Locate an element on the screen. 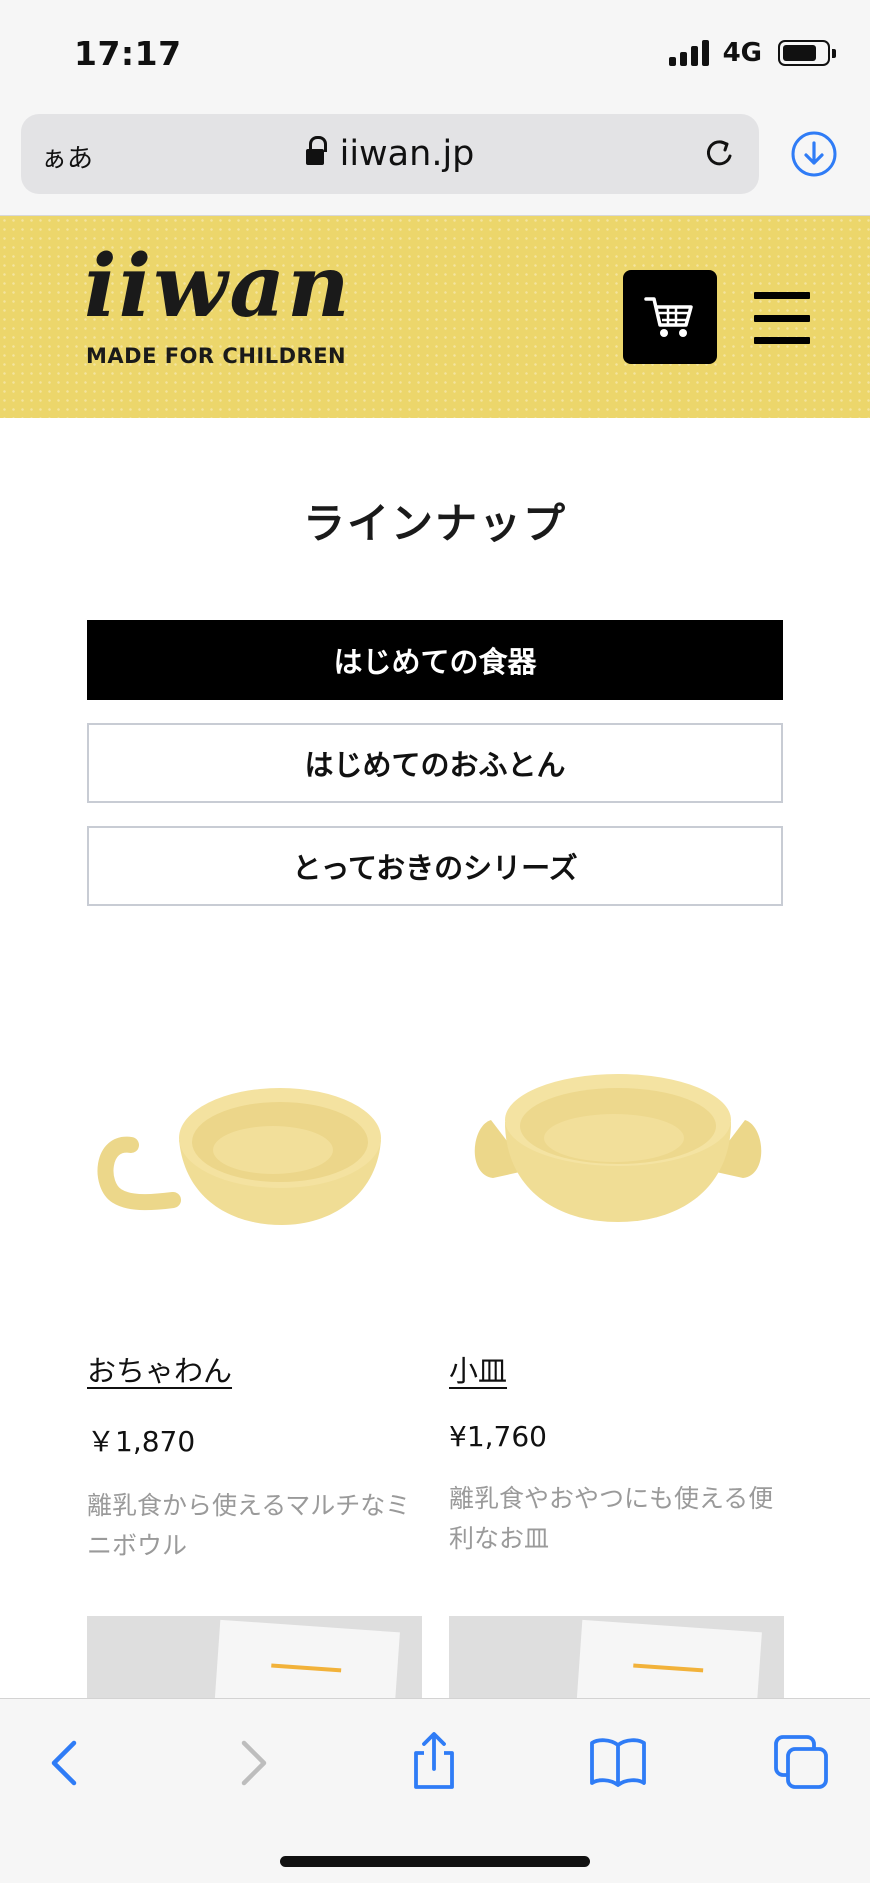 The height and width of the screenshot is (1883, 870). hamburger-menu-icon is located at coordinates (782, 318).